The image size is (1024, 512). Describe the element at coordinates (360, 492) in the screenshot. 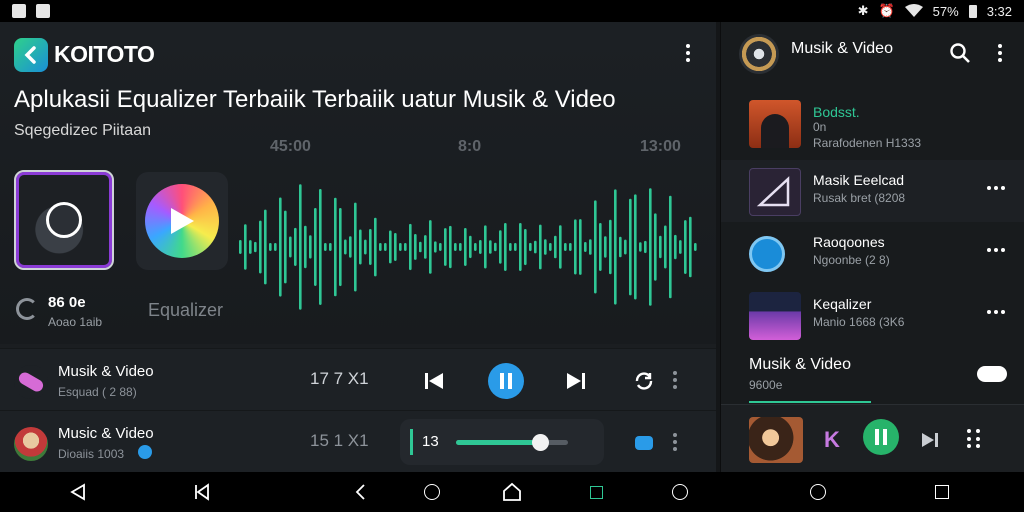

I see `chevron-left-button` at that location.